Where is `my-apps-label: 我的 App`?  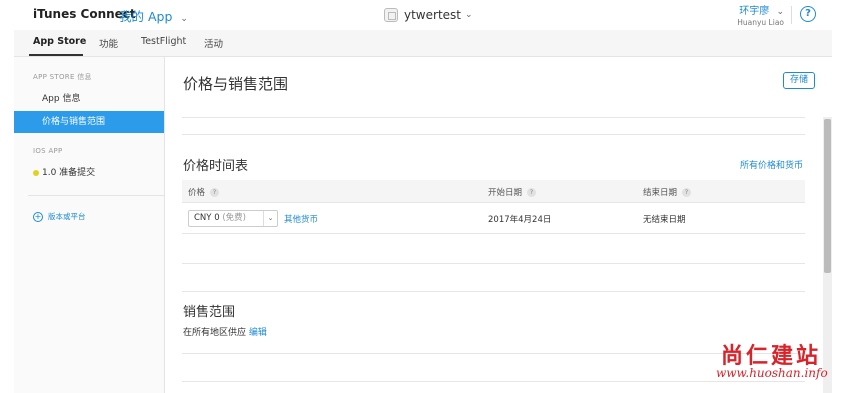
my-apps-label: 我的 App is located at coordinates (146, 16).